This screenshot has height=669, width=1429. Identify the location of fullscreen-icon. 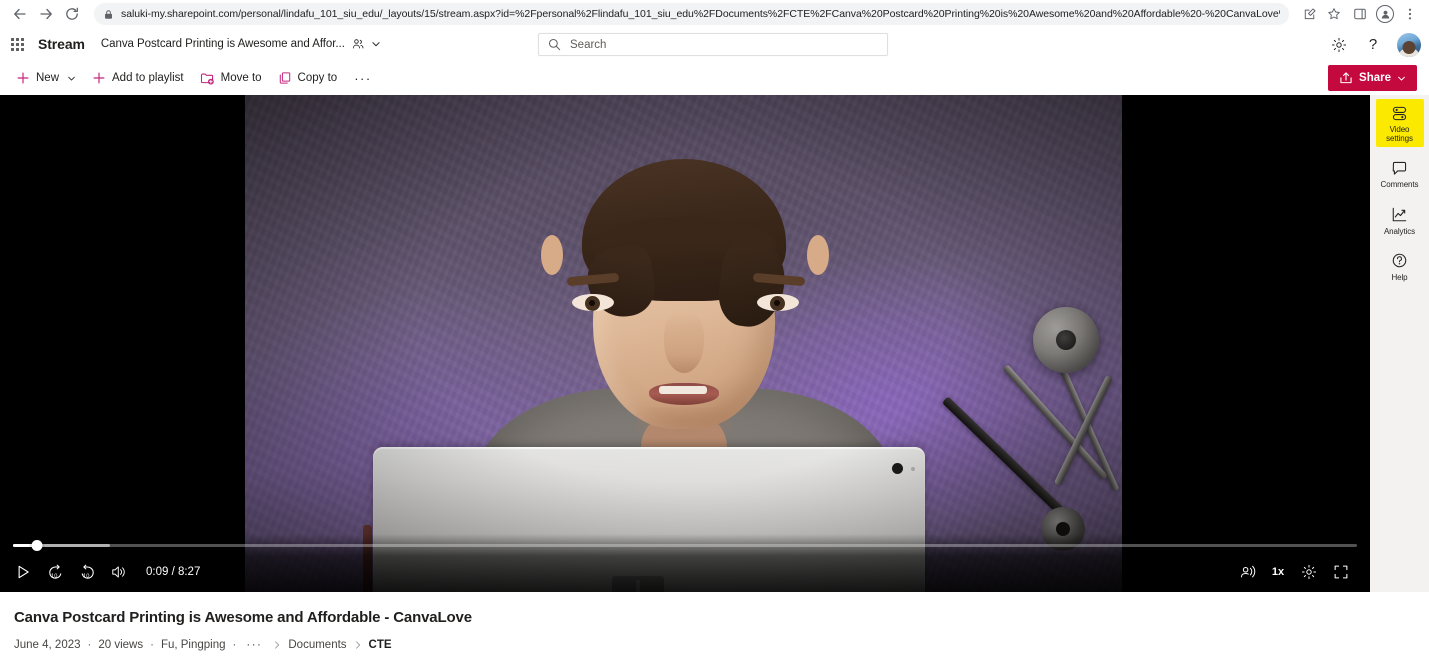
(1341, 572).